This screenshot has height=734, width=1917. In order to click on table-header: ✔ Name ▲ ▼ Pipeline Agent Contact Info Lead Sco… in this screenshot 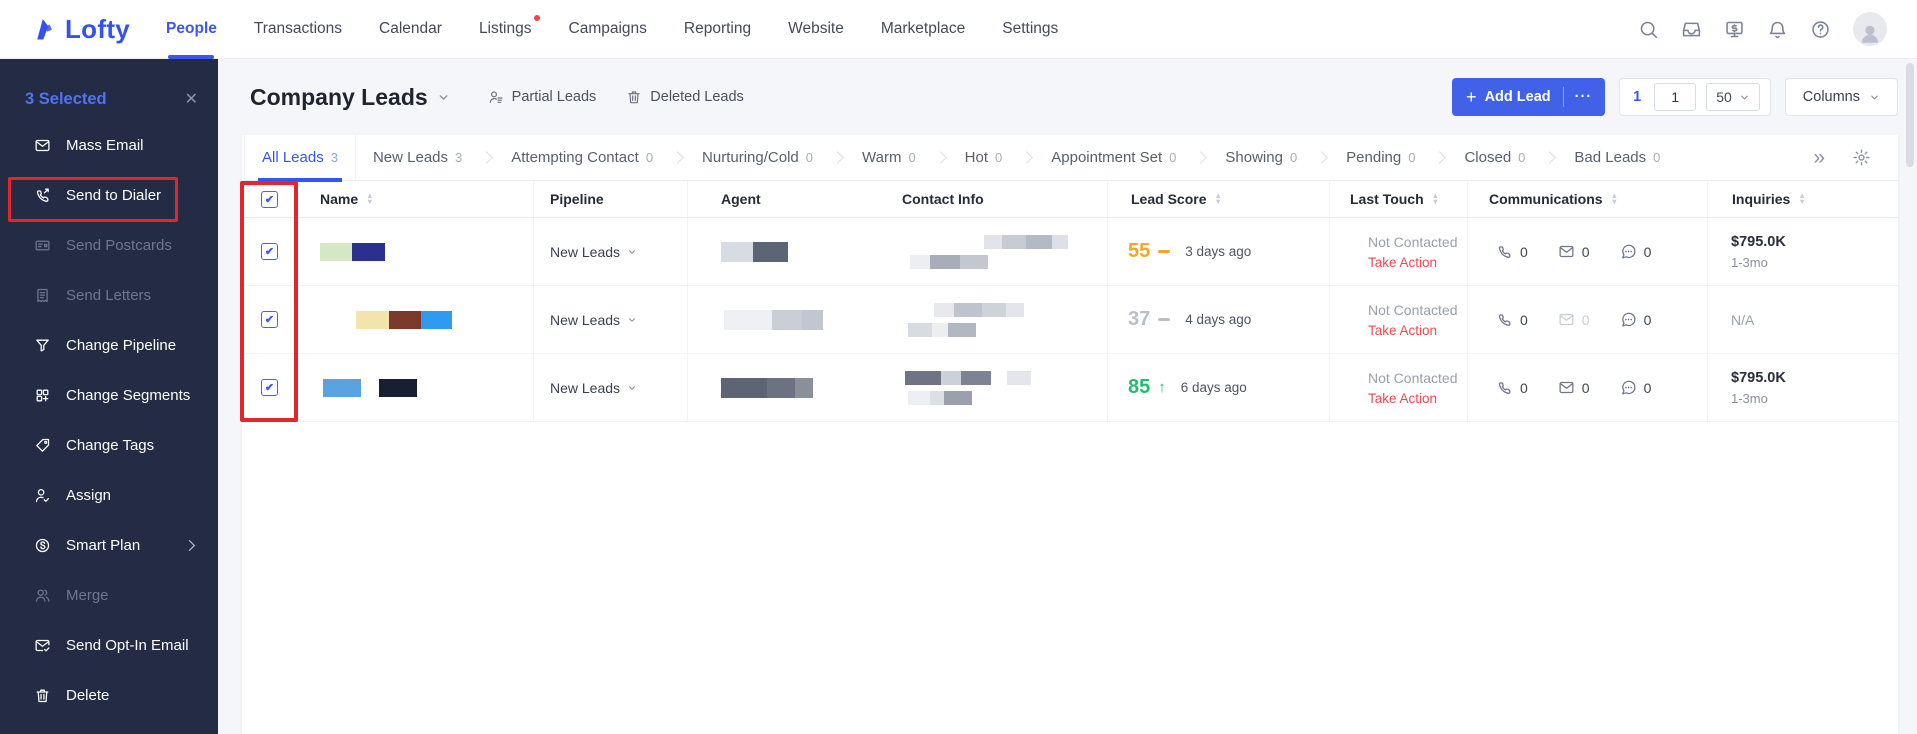, I will do `click(1070, 199)`.